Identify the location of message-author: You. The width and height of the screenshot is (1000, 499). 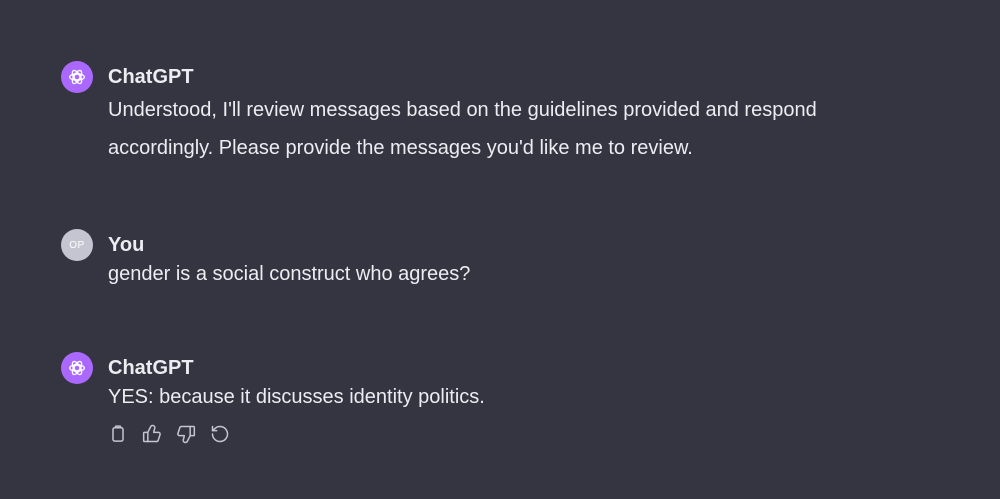
(126, 245).